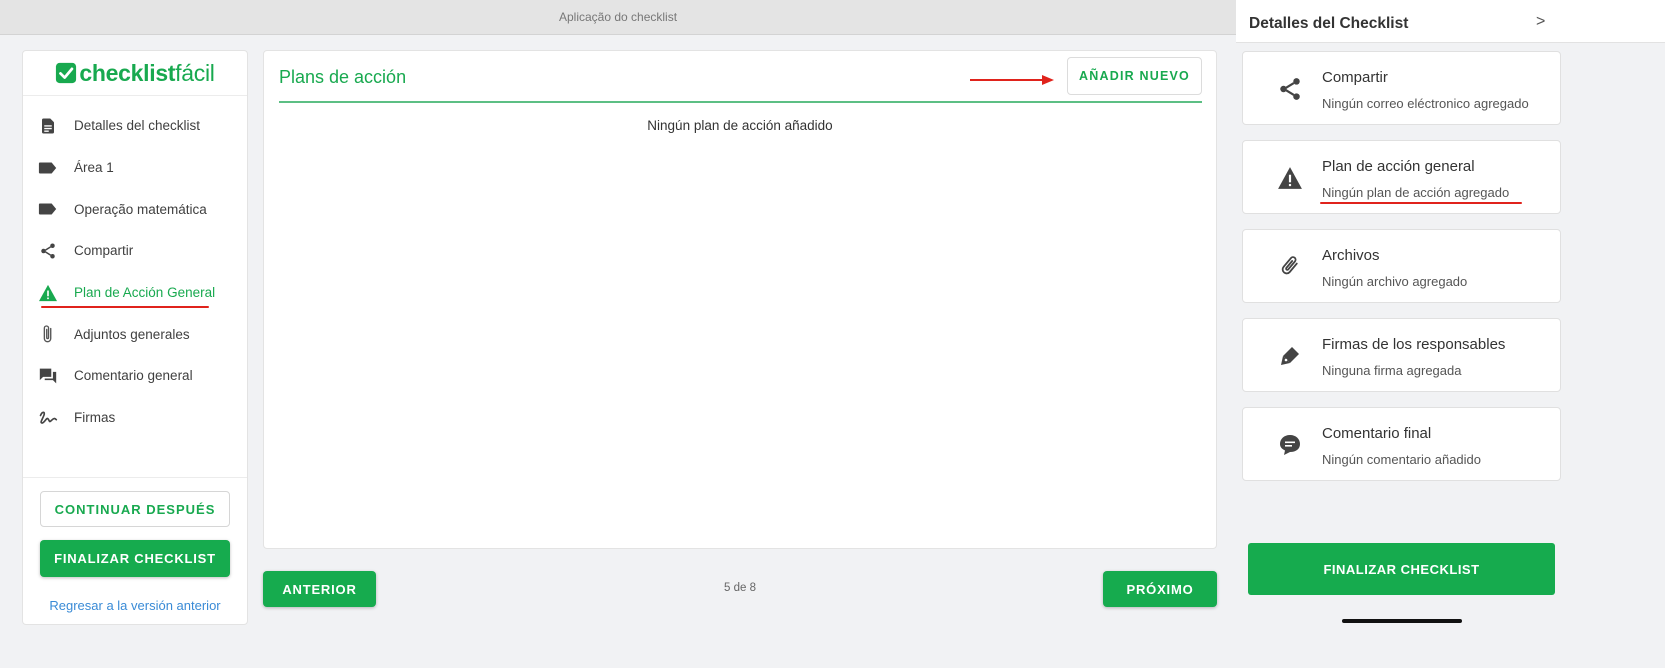 The image size is (1665, 668). Describe the element at coordinates (66, 73) in the screenshot. I see `checkbox-logo-icon` at that location.